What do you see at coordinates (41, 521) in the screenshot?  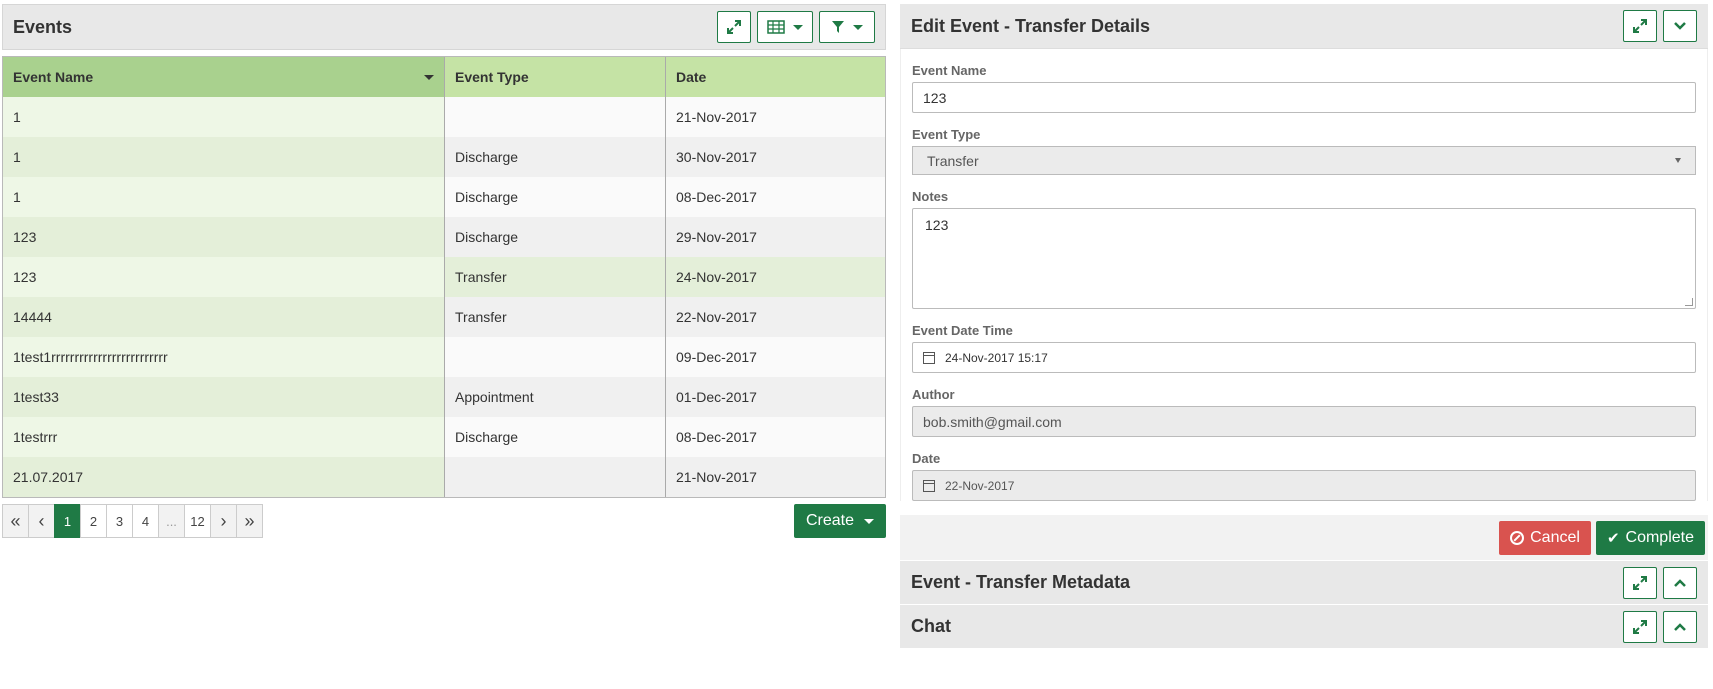 I see `prev-page-button: ‹` at bounding box center [41, 521].